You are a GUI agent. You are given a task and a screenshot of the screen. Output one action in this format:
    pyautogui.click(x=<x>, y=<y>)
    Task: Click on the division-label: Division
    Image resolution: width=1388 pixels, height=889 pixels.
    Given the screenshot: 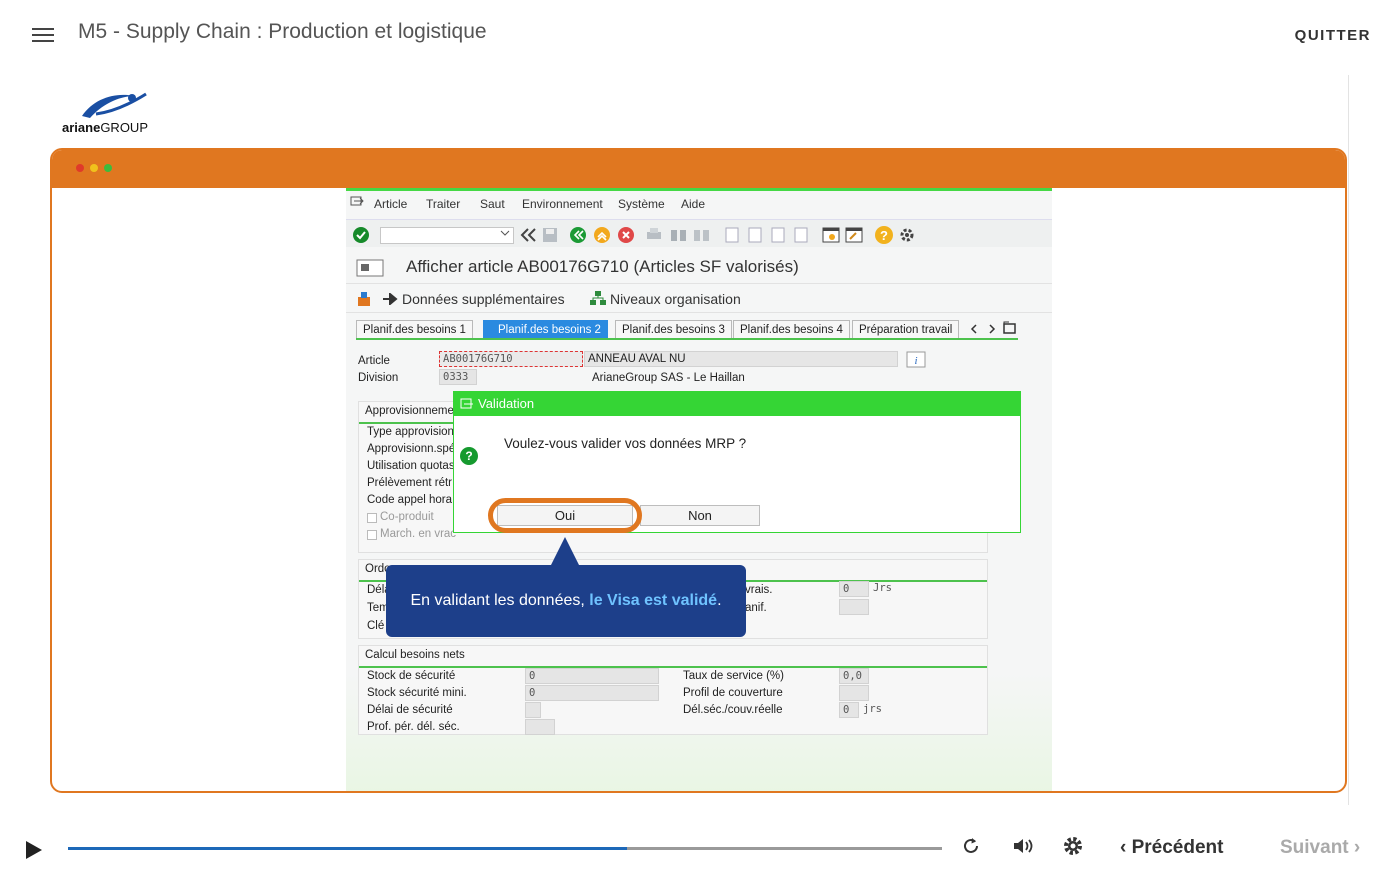 What is the action you would take?
    pyautogui.click(x=378, y=378)
    